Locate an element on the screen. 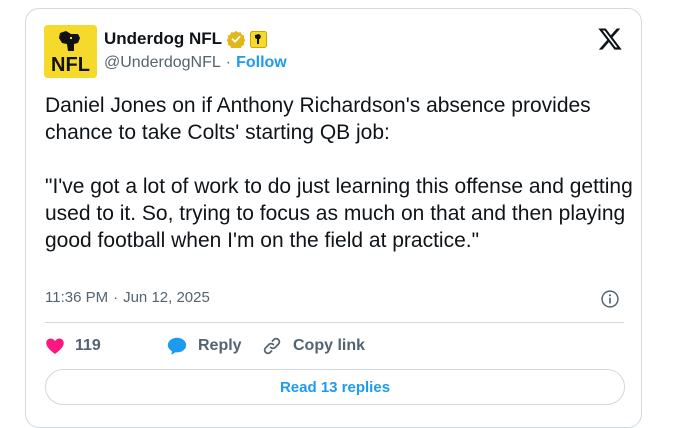  reply-label: Reply is located at coordinates (220, 345).